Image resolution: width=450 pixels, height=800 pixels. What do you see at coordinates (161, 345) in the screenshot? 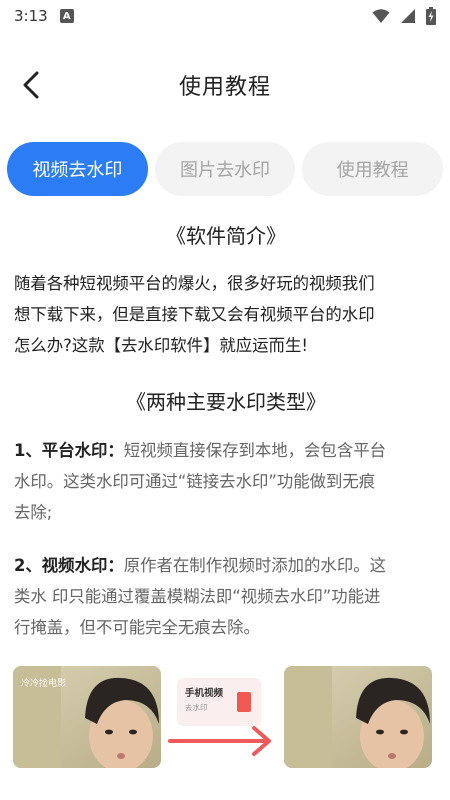
I see `intro-line: 怎么办?这款【去水印软件】就应运而生!` at bounding box center [161, 345].